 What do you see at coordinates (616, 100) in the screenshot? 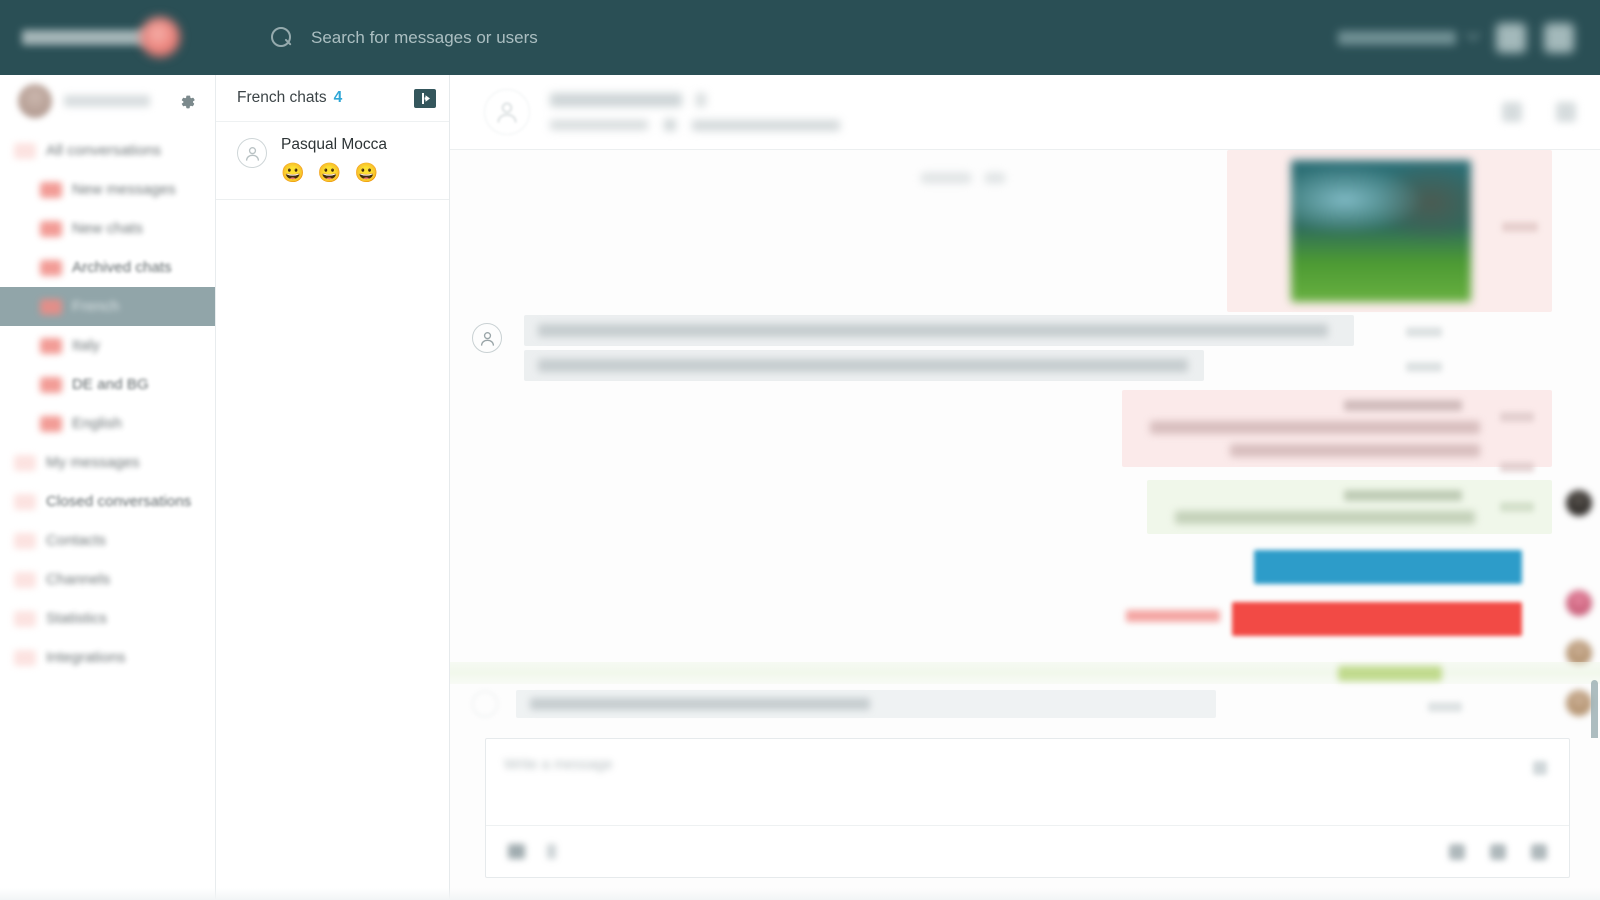
I see `contact-name` at bounding box center [616, 100].